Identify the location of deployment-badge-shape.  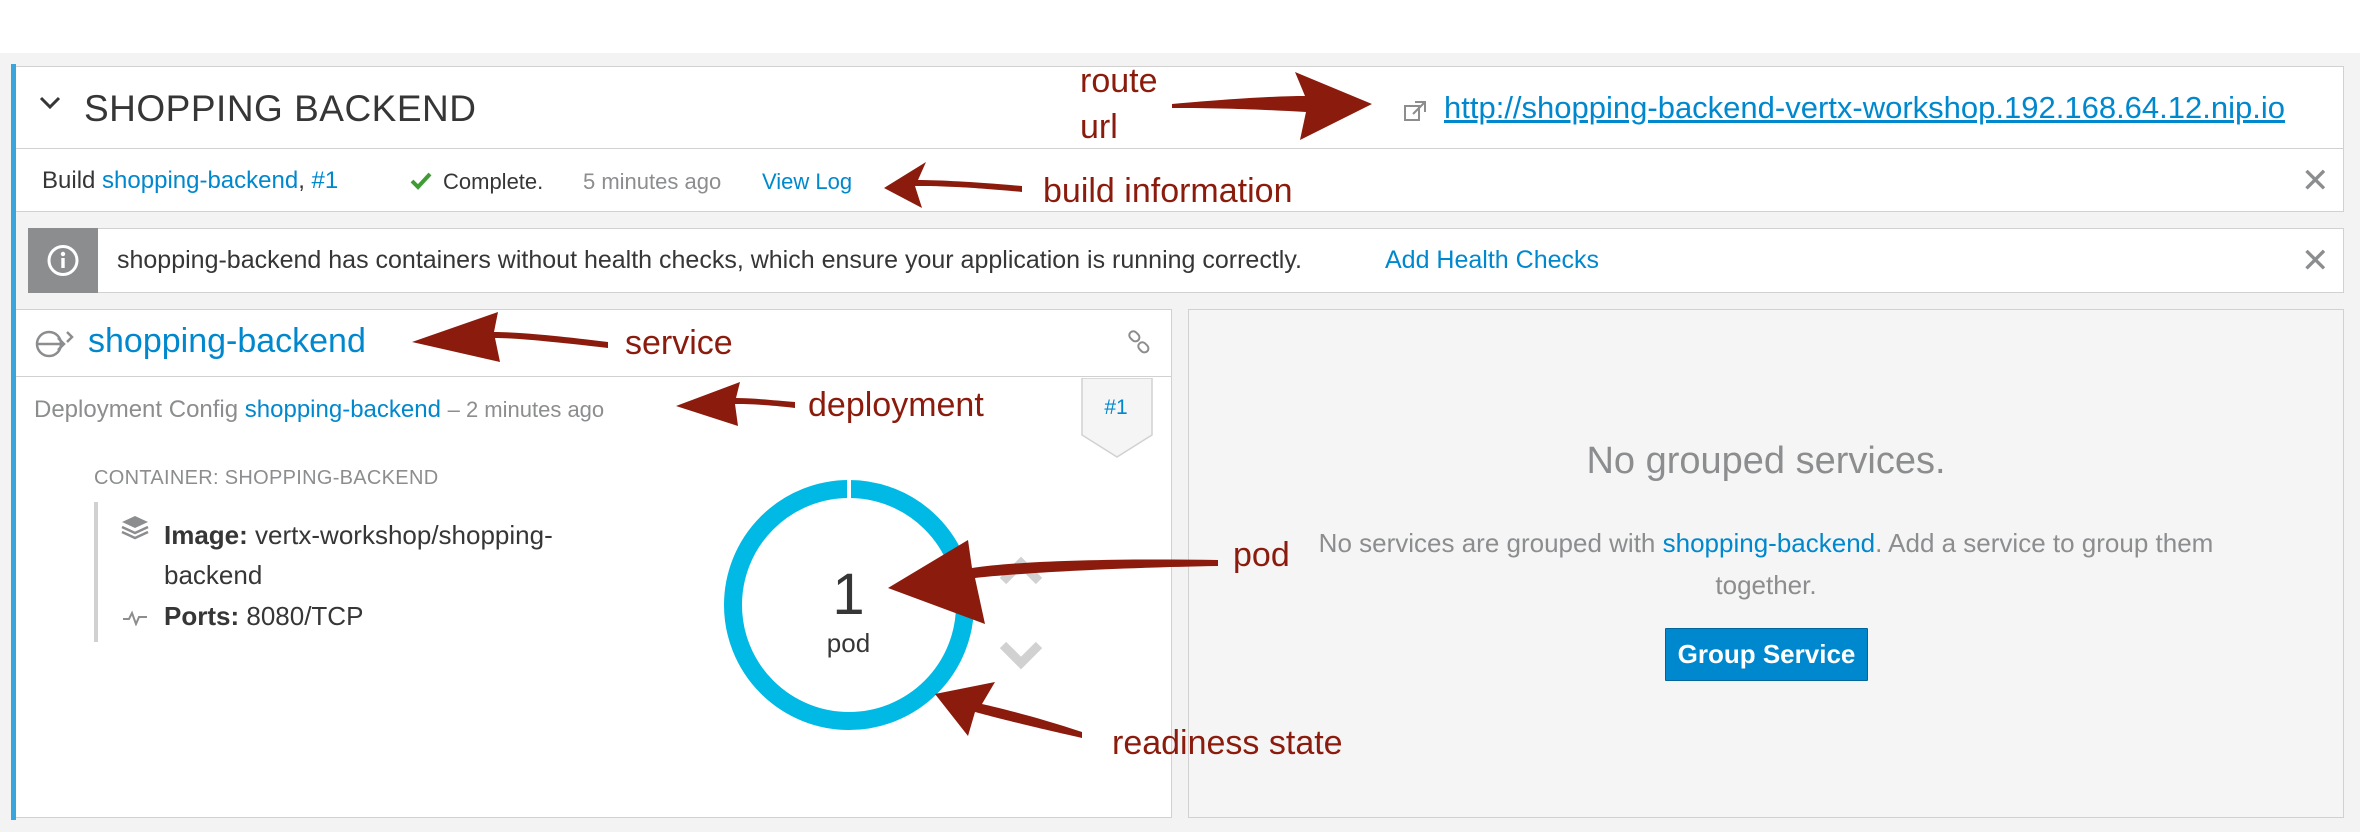
(1117, 420).